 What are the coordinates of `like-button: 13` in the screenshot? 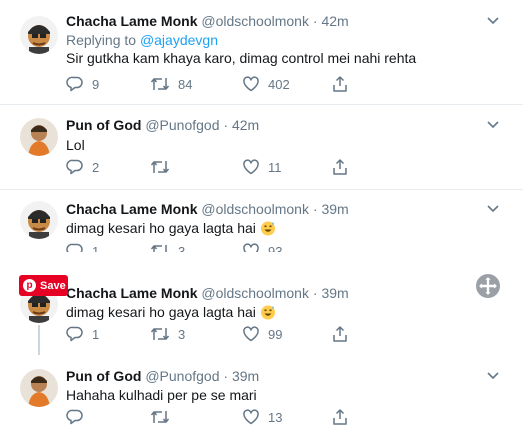 It's located at (262, 417).